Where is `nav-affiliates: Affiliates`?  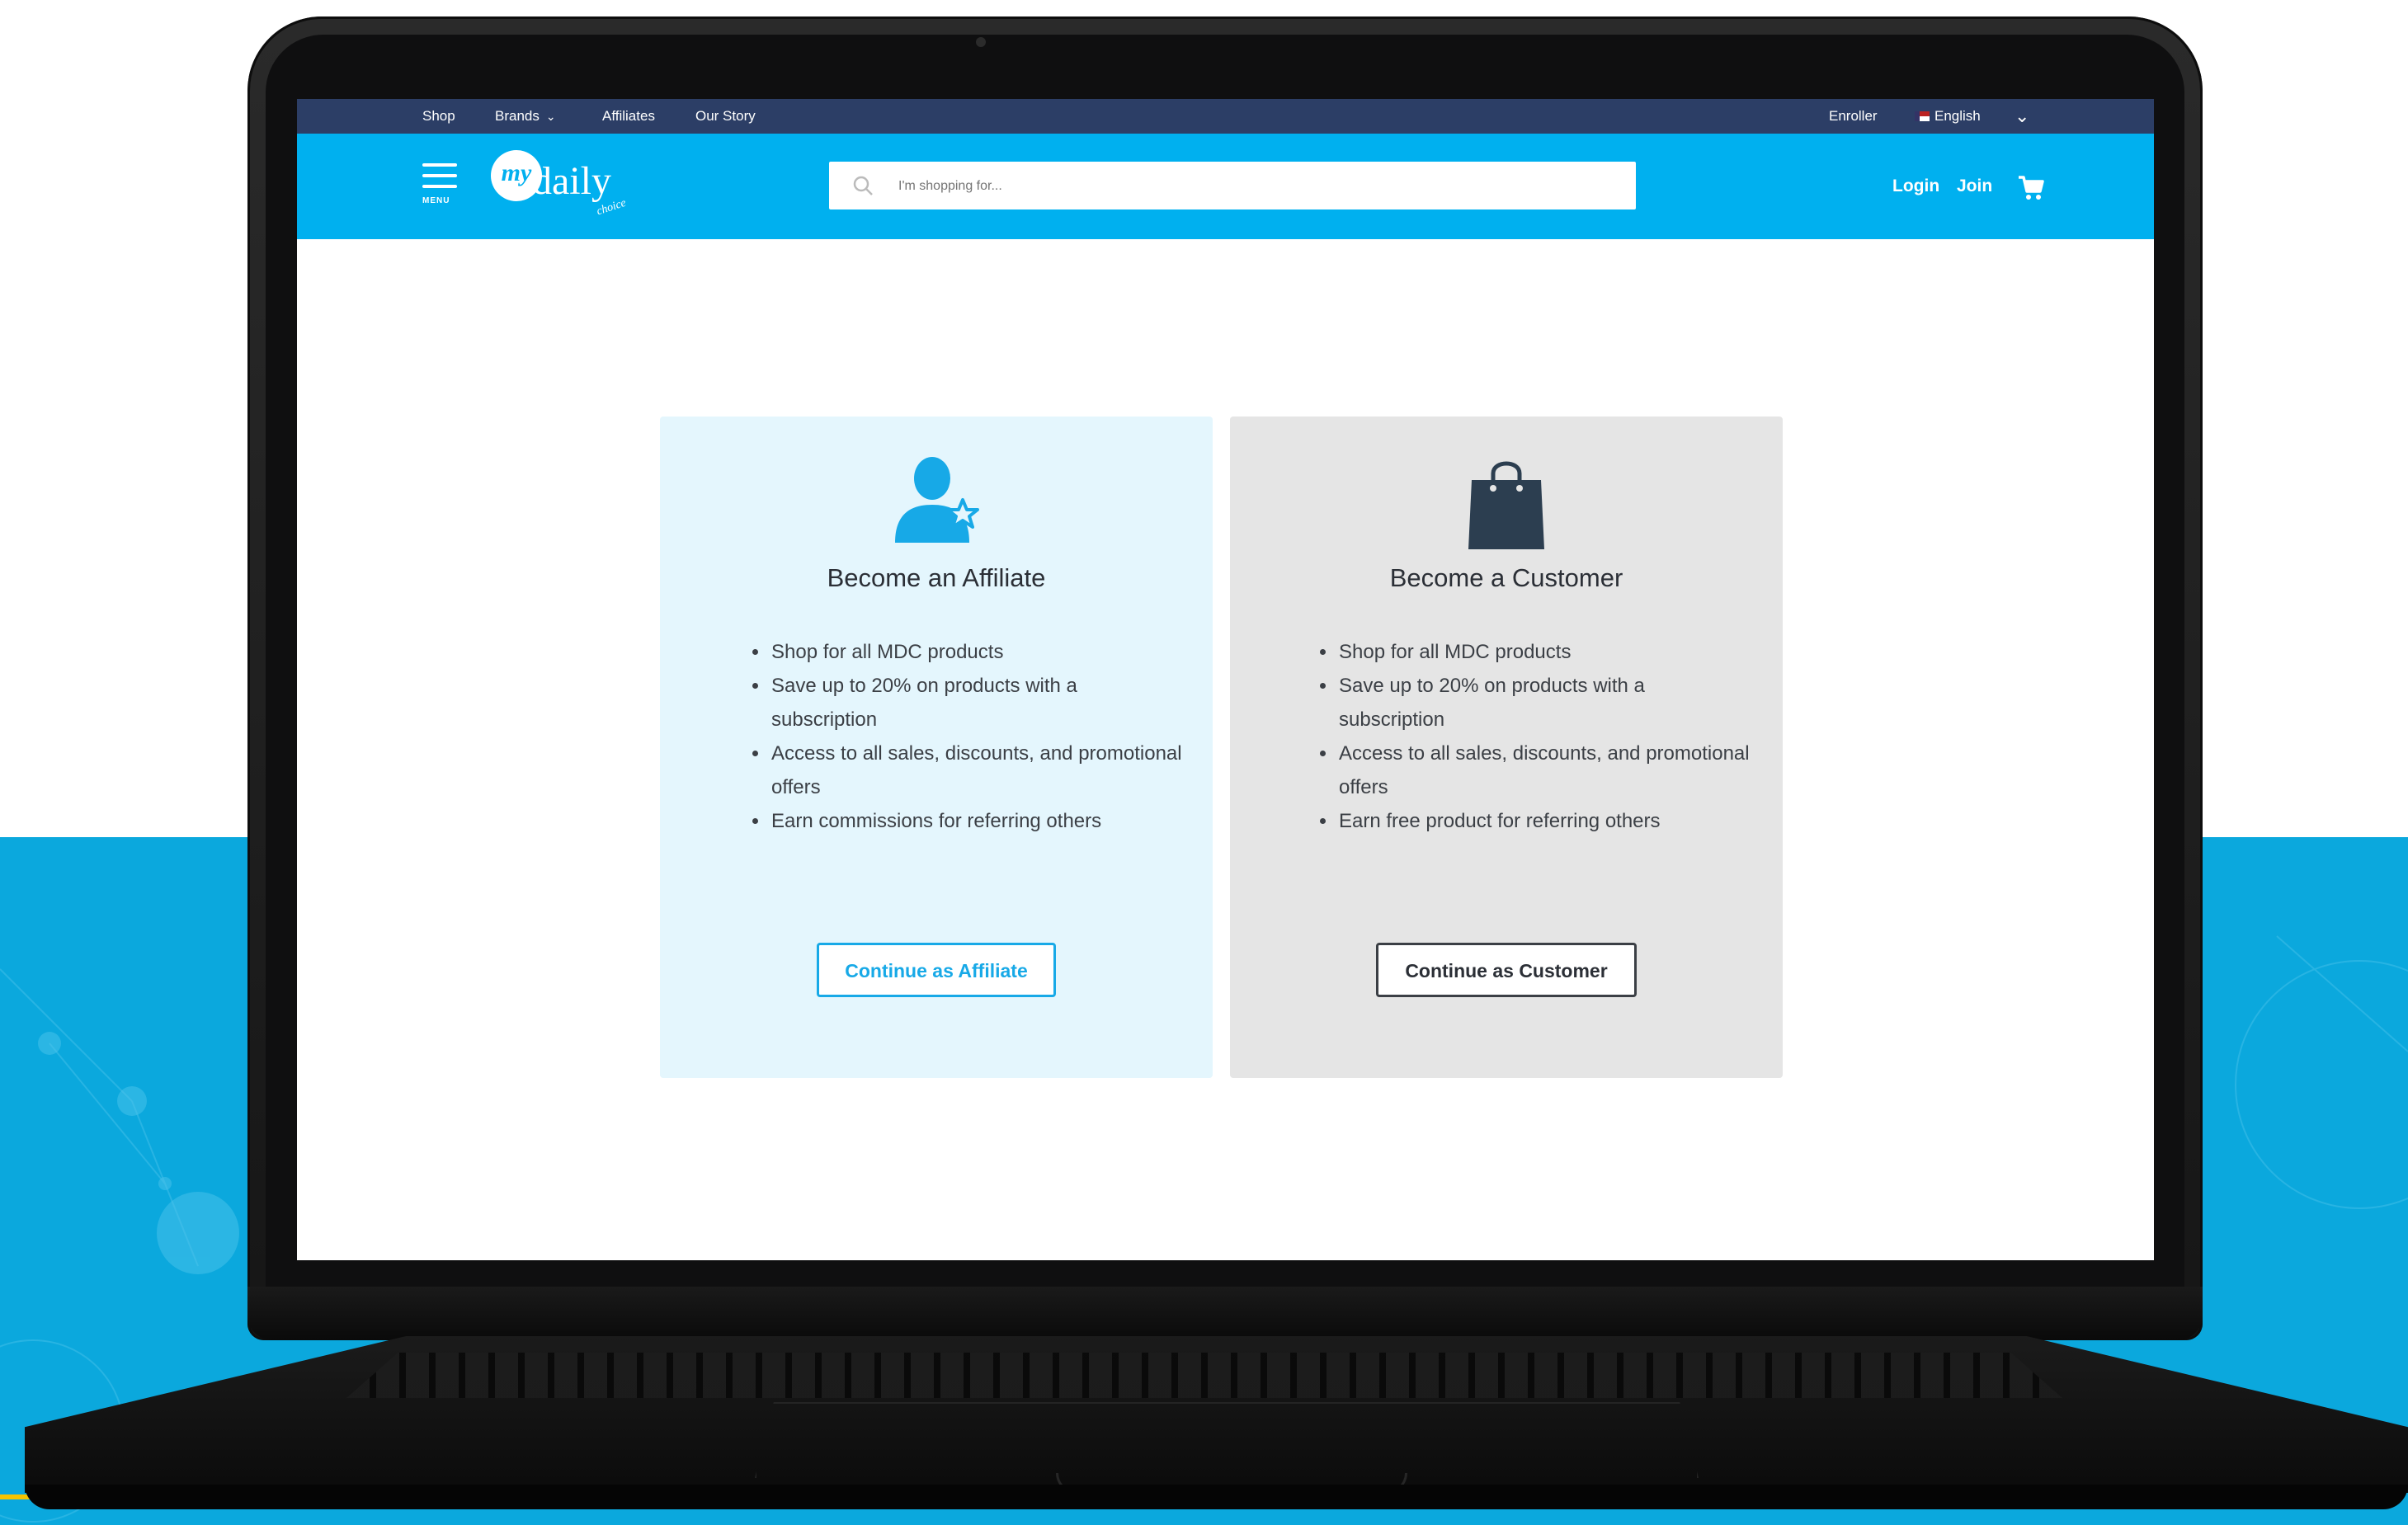 nav-affiliates: Affiliates is located at coordinates (628, 116).